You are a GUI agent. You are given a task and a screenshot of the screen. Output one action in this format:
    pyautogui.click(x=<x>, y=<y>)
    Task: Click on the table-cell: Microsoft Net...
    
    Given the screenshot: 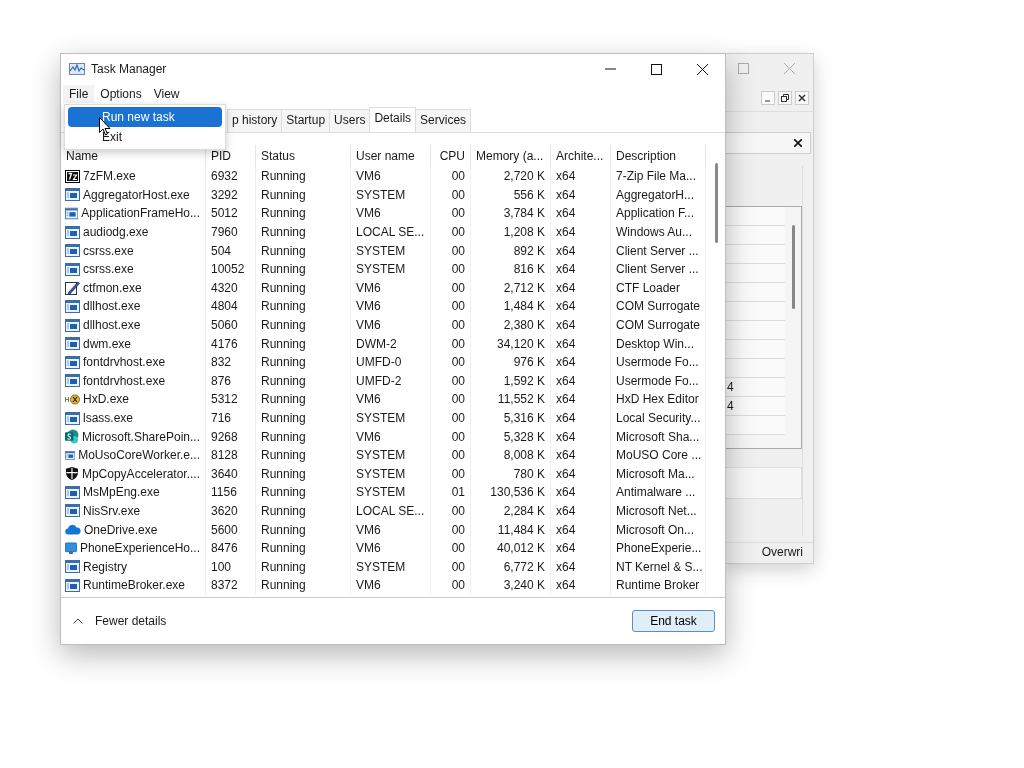 What is the action you would take?
    pyautogui.click(x=658, y=511)
    